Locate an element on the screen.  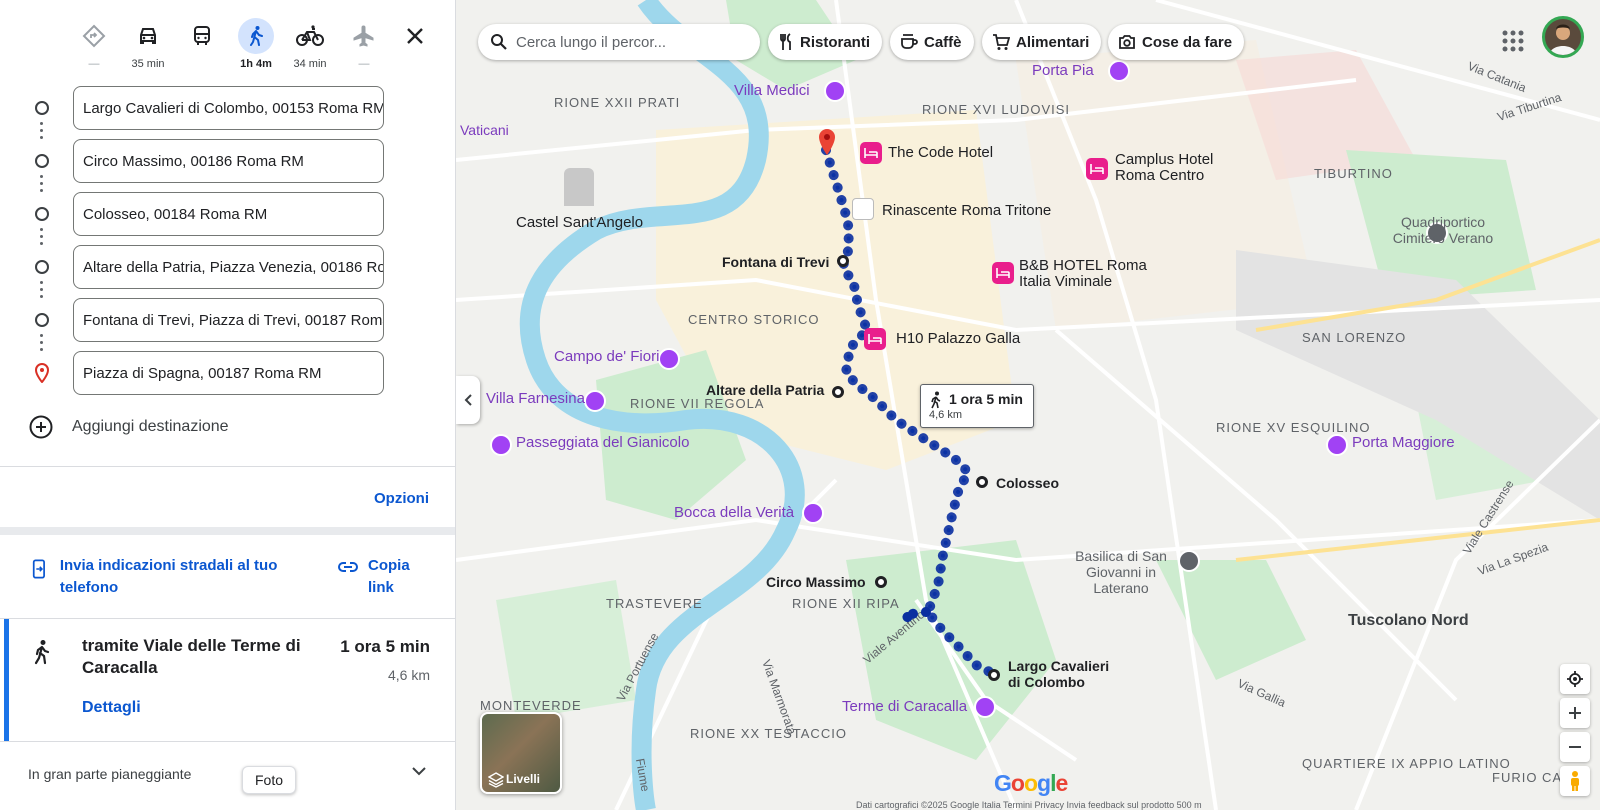
search-icon is located at coordinates (499, 42).